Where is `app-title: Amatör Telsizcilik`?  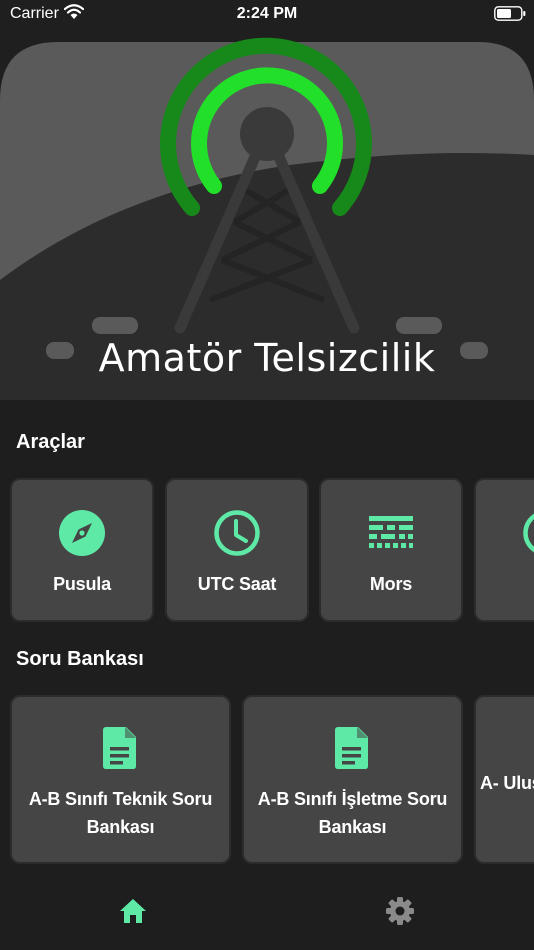 app-title: Amatör Telsizcilik is located at coordinates (267, 358).